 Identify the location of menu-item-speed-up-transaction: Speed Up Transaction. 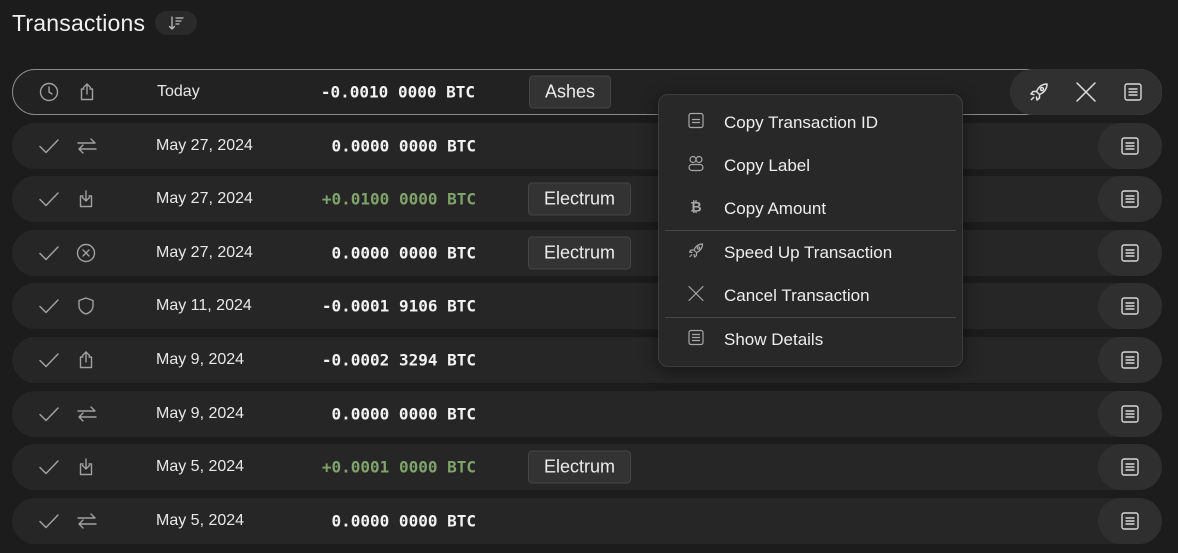
(810, 253).